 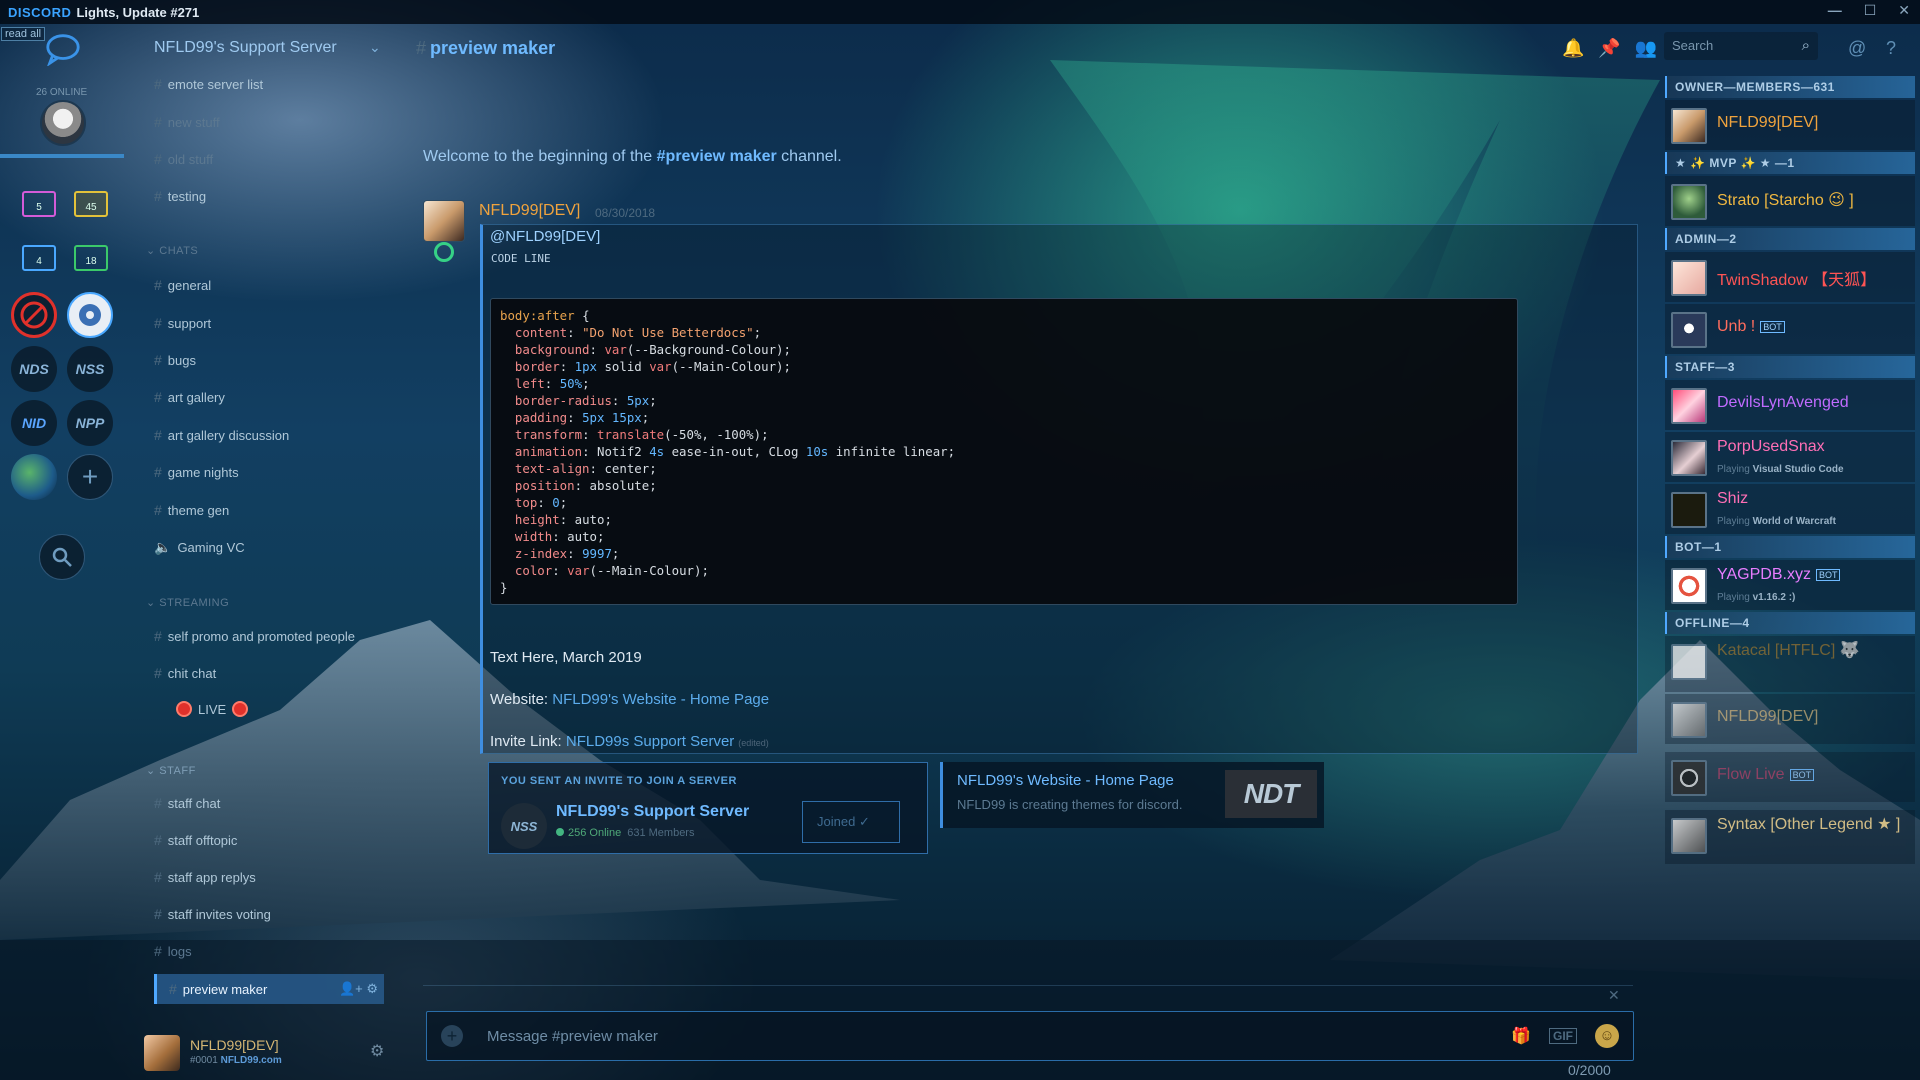 What do you see at coordinates (90, 369) in the screenshot?
I see `server-icon-nss: NSS` at bounding box center [90, 369].